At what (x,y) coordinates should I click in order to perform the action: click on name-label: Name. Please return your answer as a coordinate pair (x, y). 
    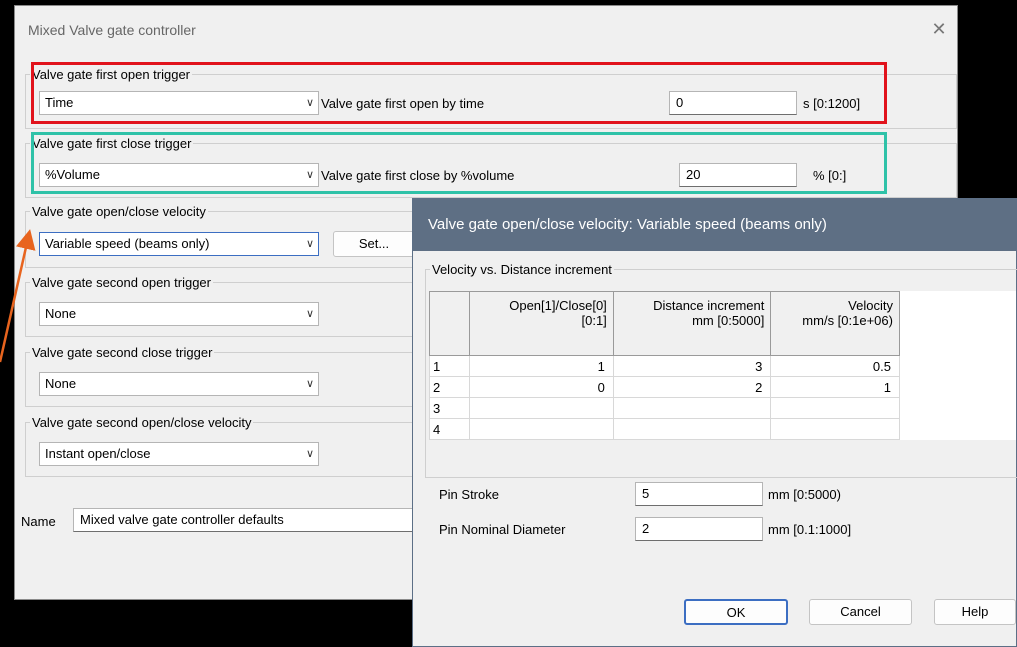
    Looking at the image, I should click on (38, 521).